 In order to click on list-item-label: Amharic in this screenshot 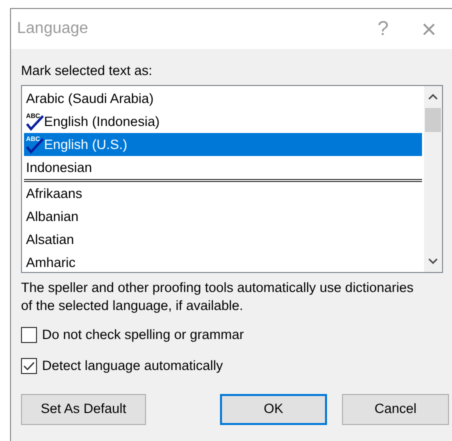, I will do `click(51, 262)`.